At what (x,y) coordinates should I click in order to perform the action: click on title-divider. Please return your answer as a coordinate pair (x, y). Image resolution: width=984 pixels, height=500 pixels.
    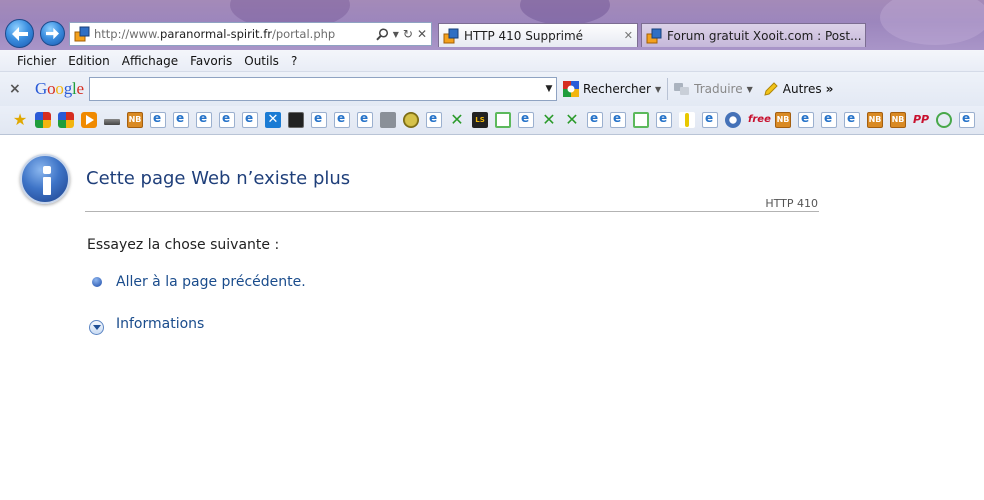
    Looking at the image, I should click on (452, 211).